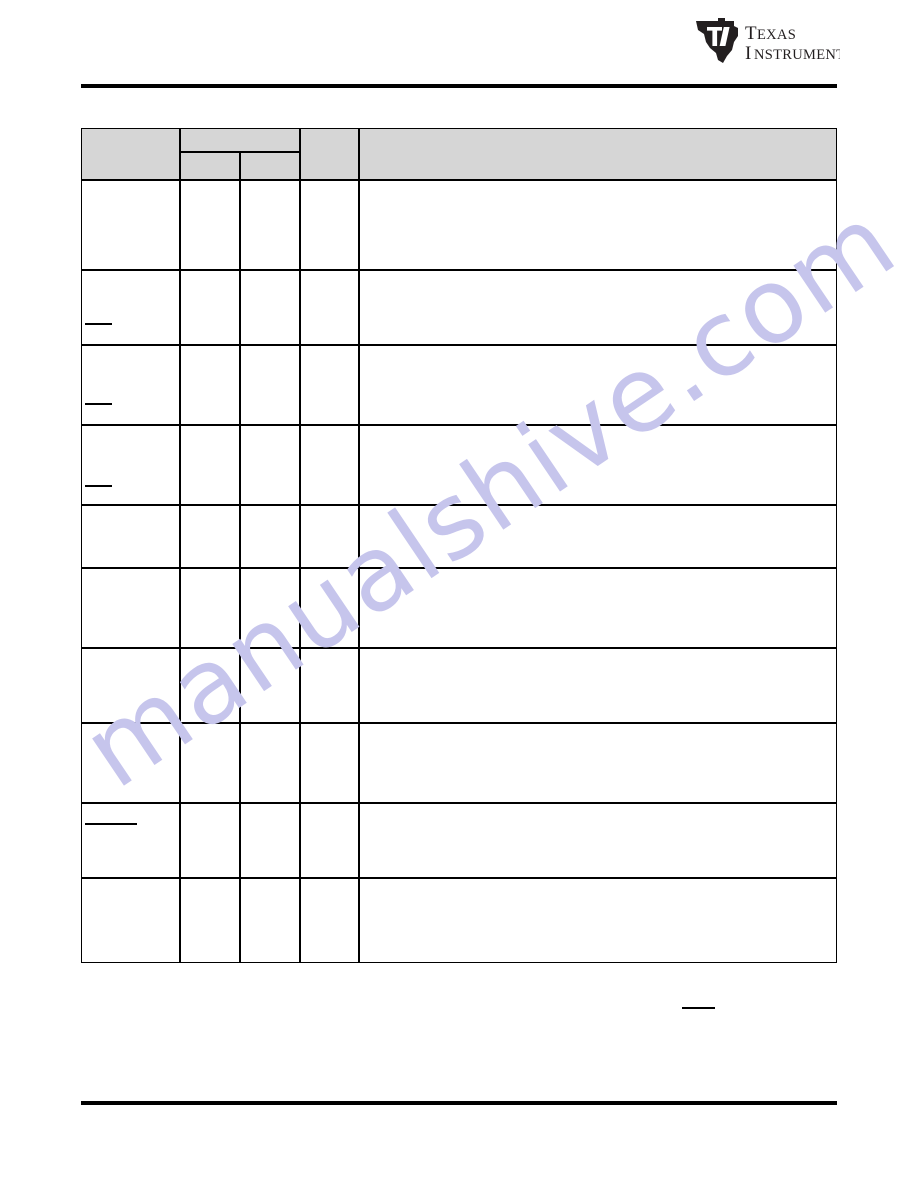 Image resolution: width=918 pixels, height=1188 pixels. Describe the element at coordinates (329, 685) in the screenshot. I see `table-cell-r7-c4` at that location.